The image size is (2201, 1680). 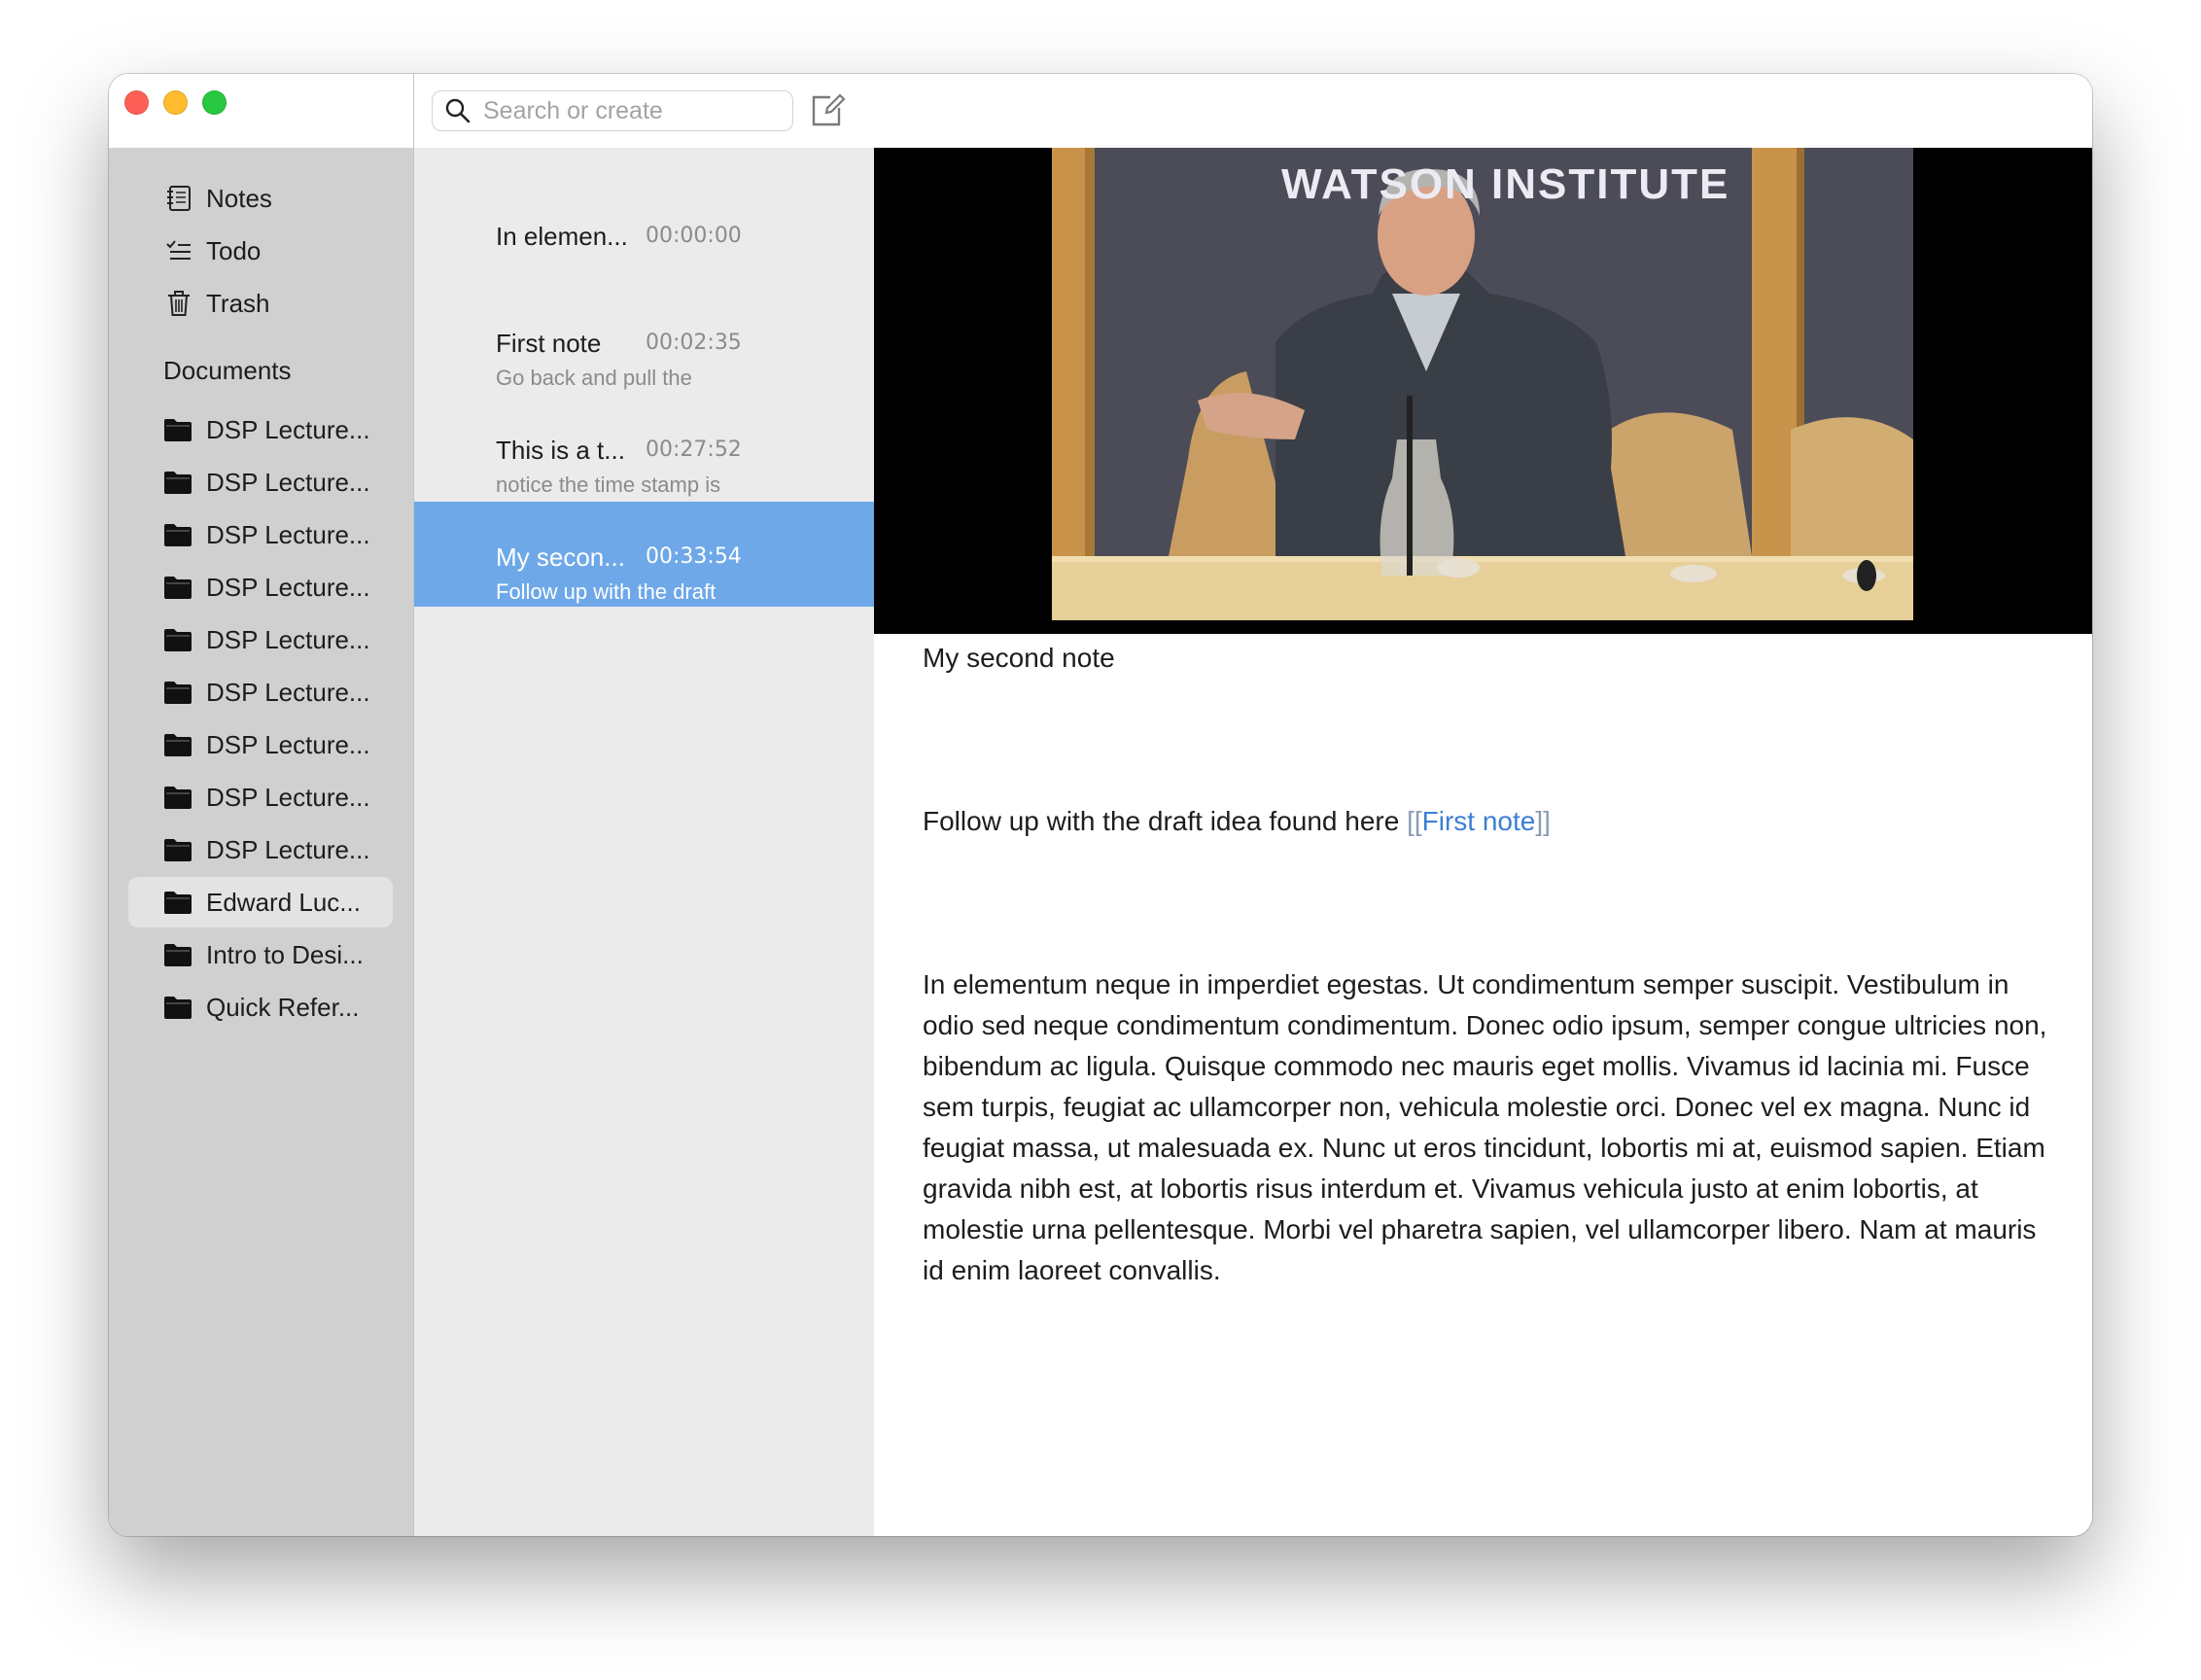 I want to click on sidebar-item-trash: Trash, so click(x=216, y=303).